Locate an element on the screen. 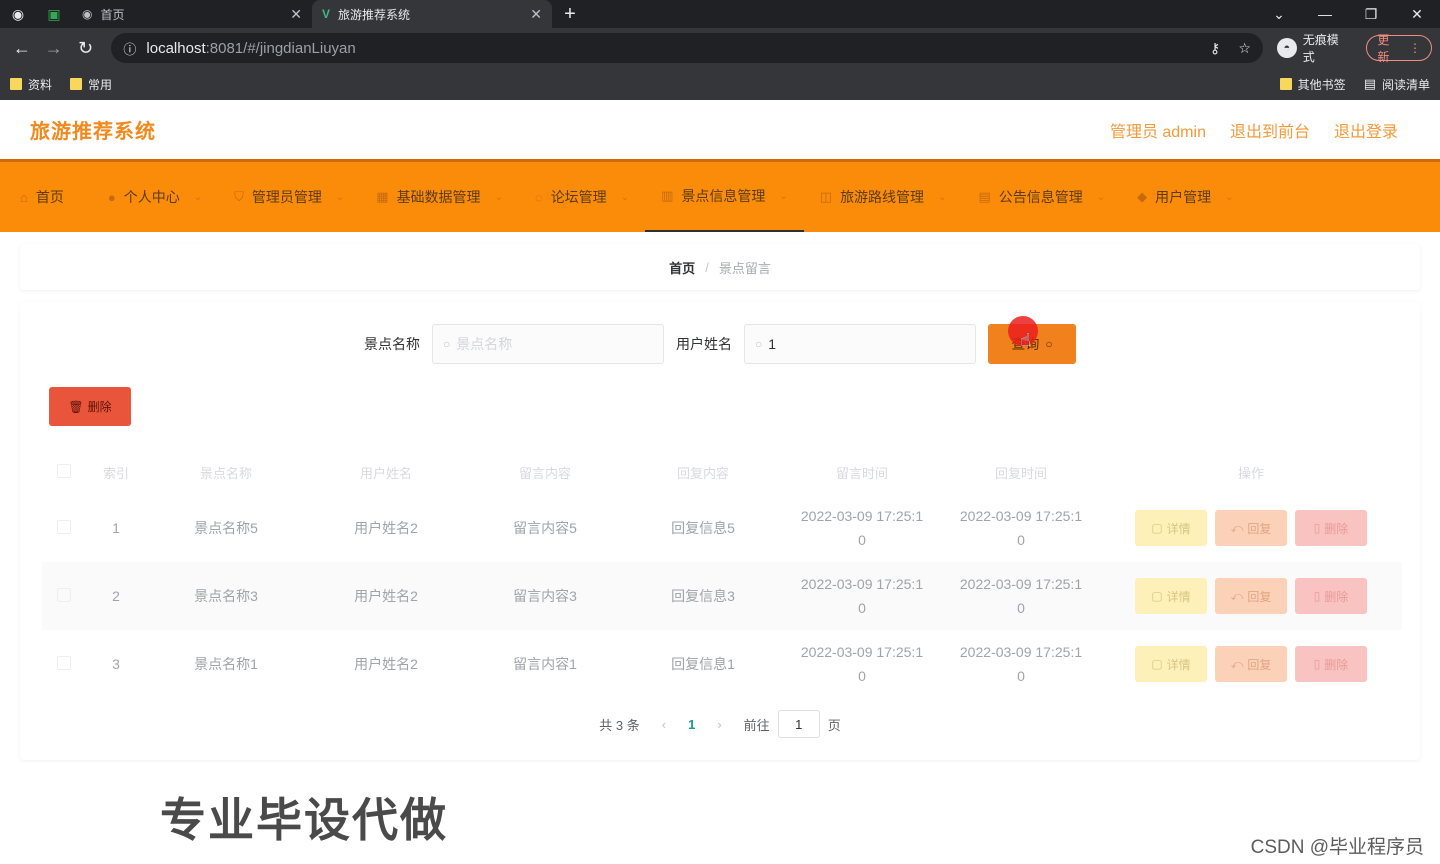 The height and width of the screenshot is (864, 1440). back-button: ← is located at coordinates (22, 48).